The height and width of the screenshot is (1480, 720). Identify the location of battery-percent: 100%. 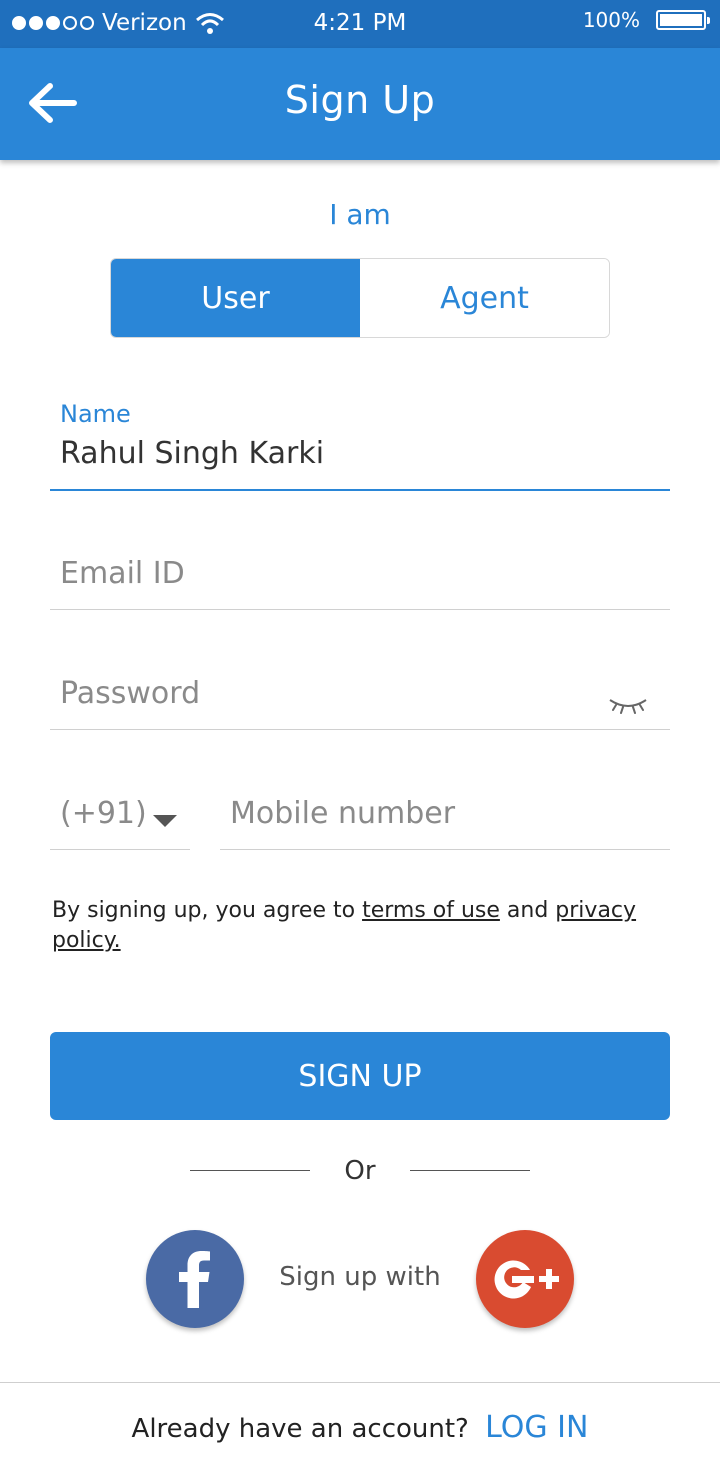
(611, 20).